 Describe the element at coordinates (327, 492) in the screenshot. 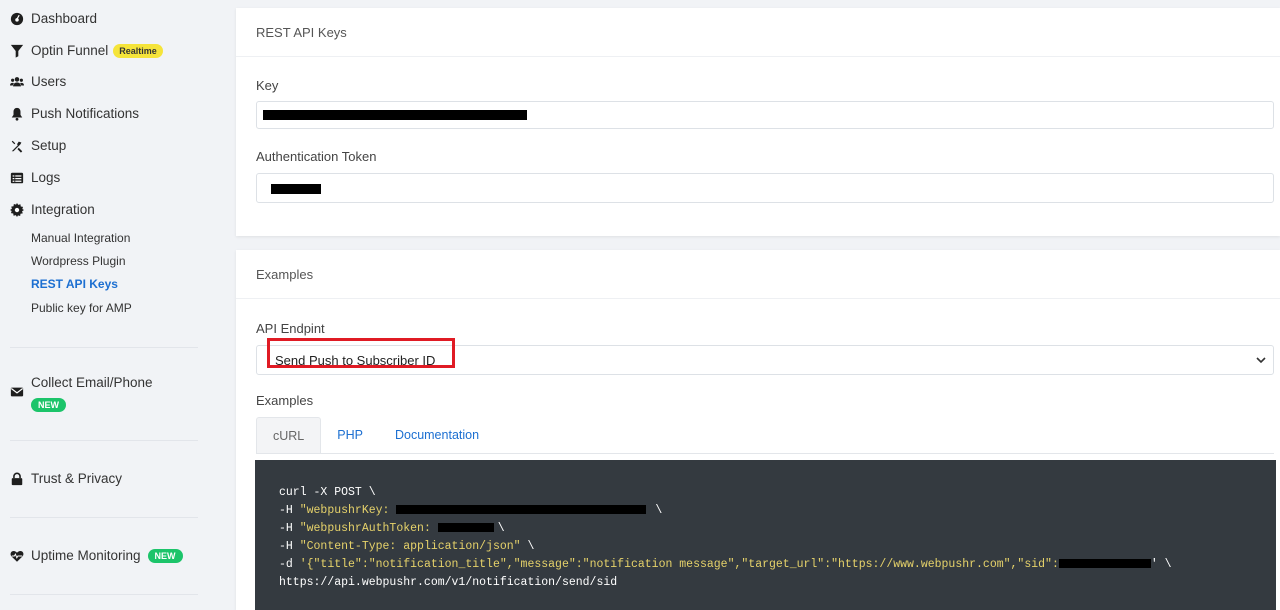

I see `code-line-1: curl -X POST \` at that location.